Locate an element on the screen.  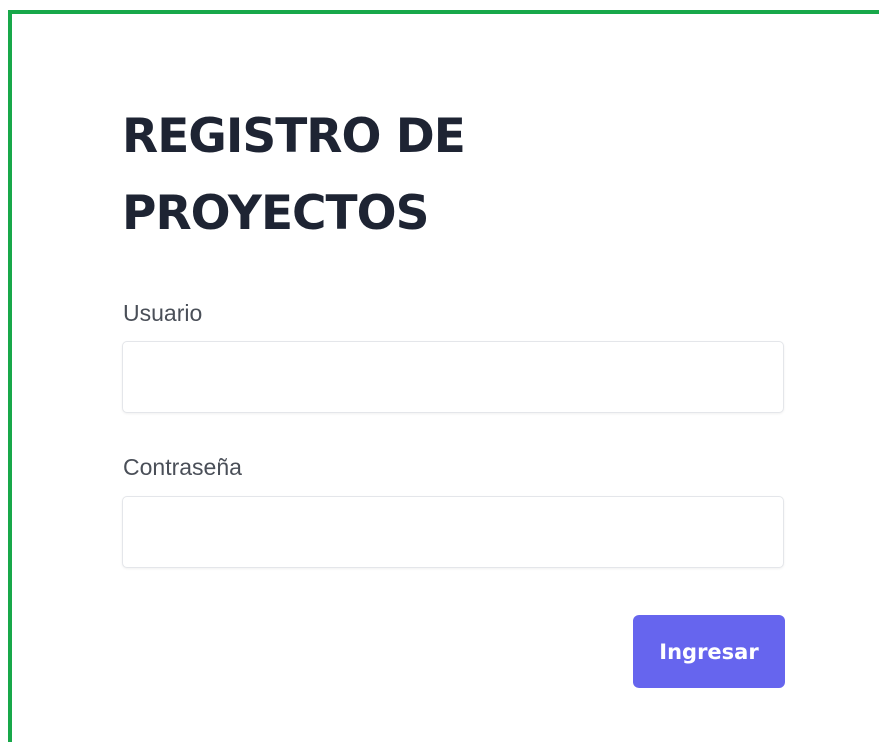
password-label: Contraseña is located at coordinates (182, 467).